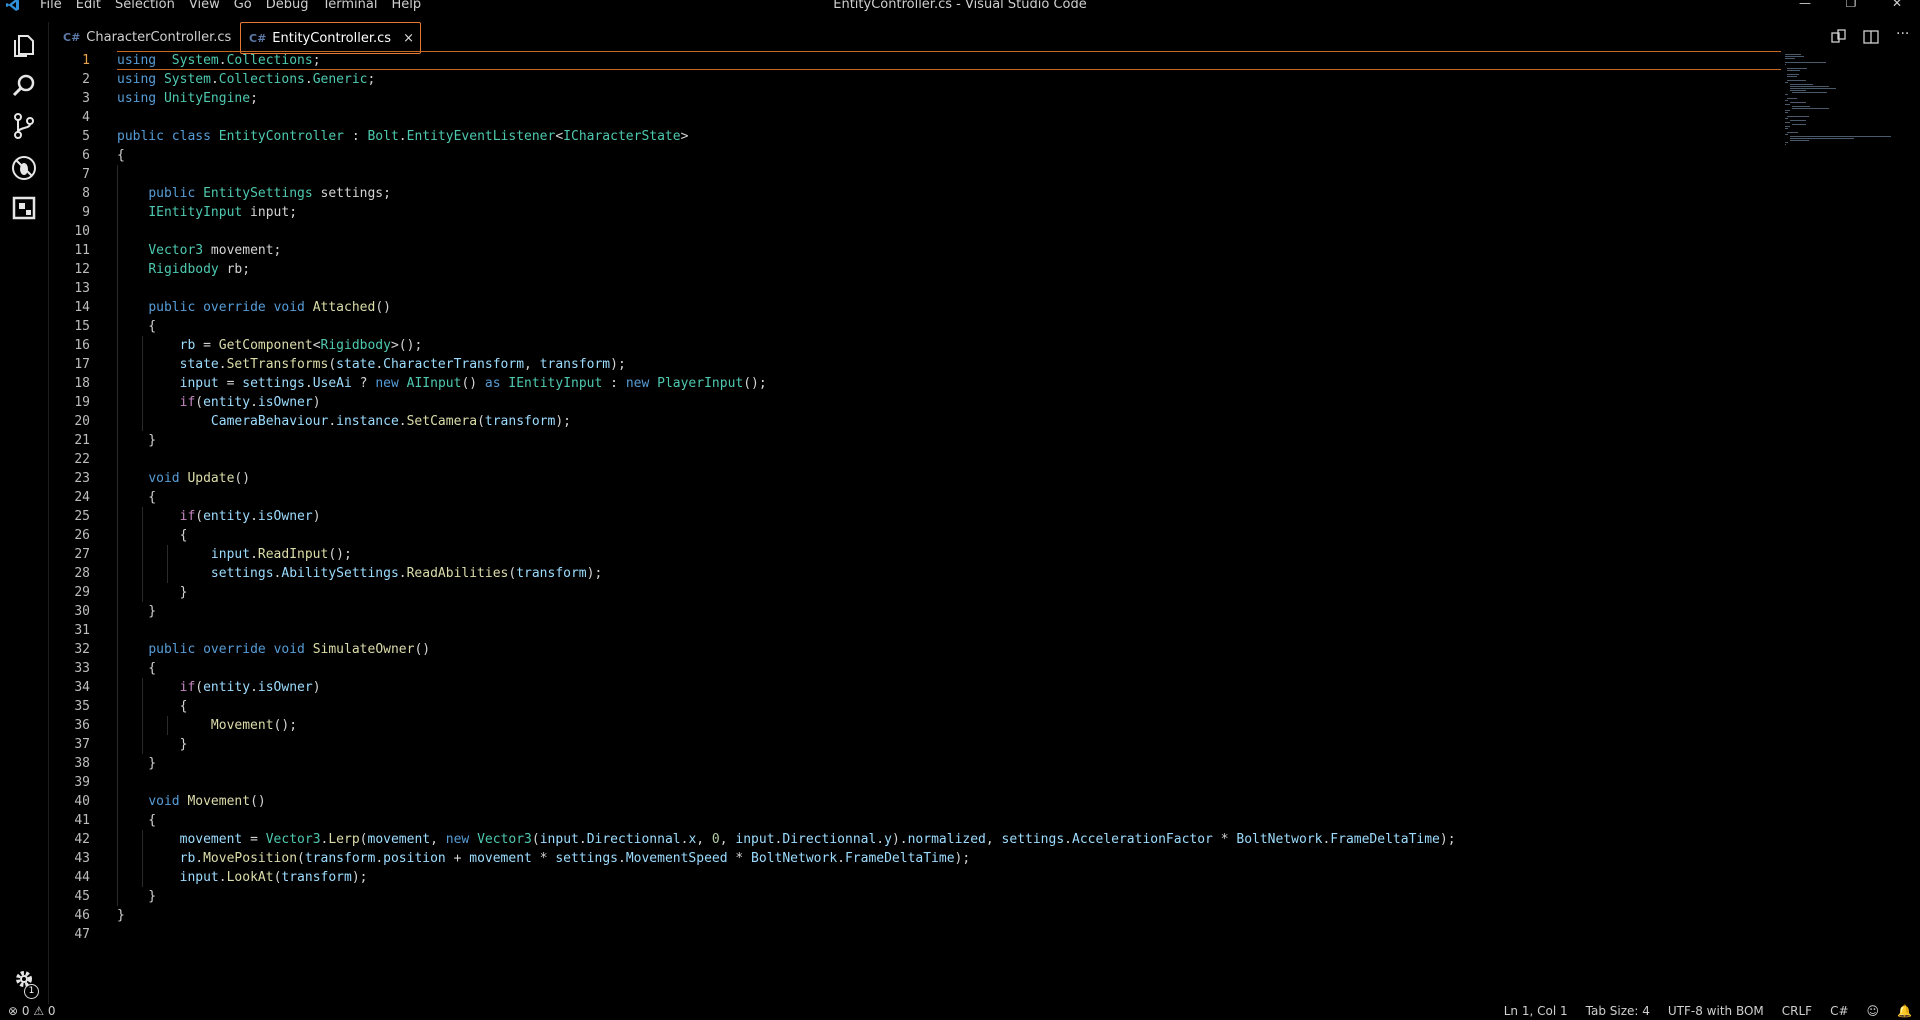  What do you see at coordinates (915, 174) in the screenshot?
I see `code-line: 7` at bounding box center [915, 174].